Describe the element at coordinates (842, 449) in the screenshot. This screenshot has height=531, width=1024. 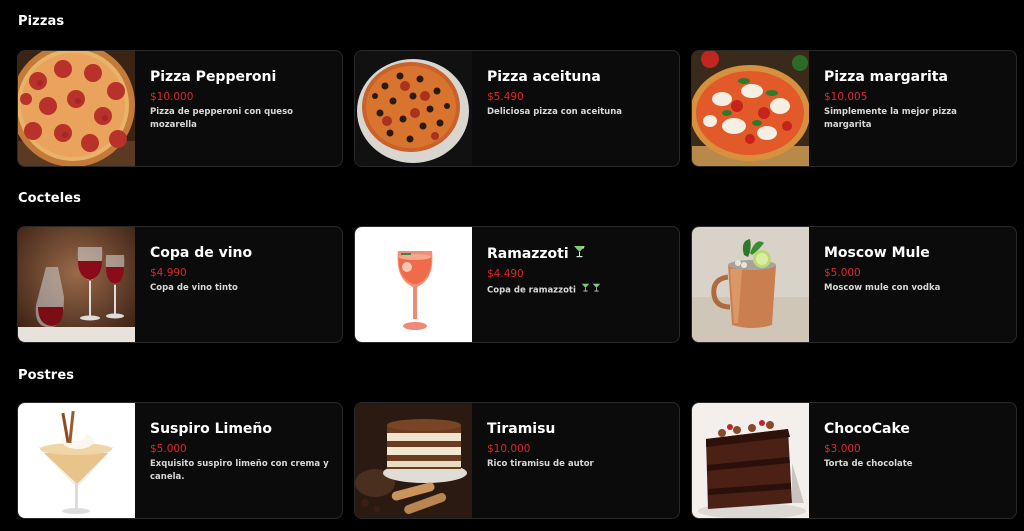
I see `product-price: $3.000` at that location.